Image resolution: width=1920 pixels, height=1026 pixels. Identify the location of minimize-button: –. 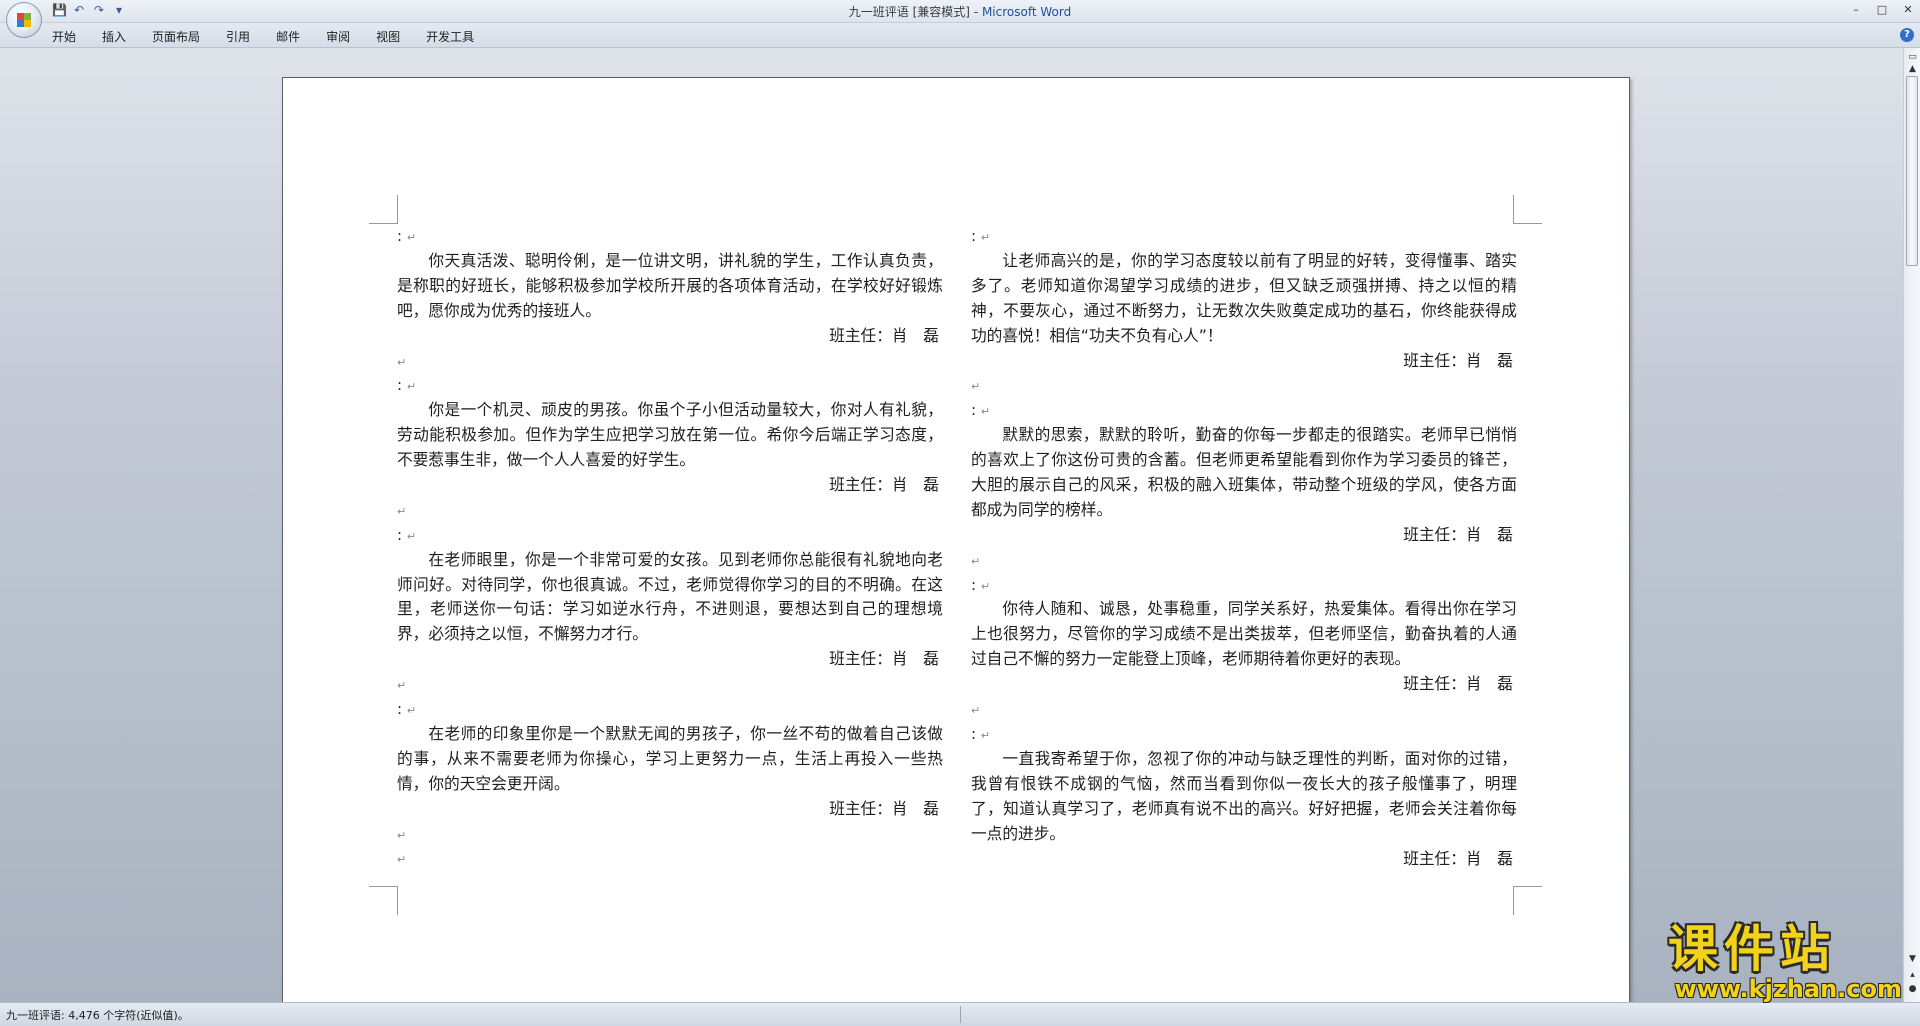
(1856, 10).